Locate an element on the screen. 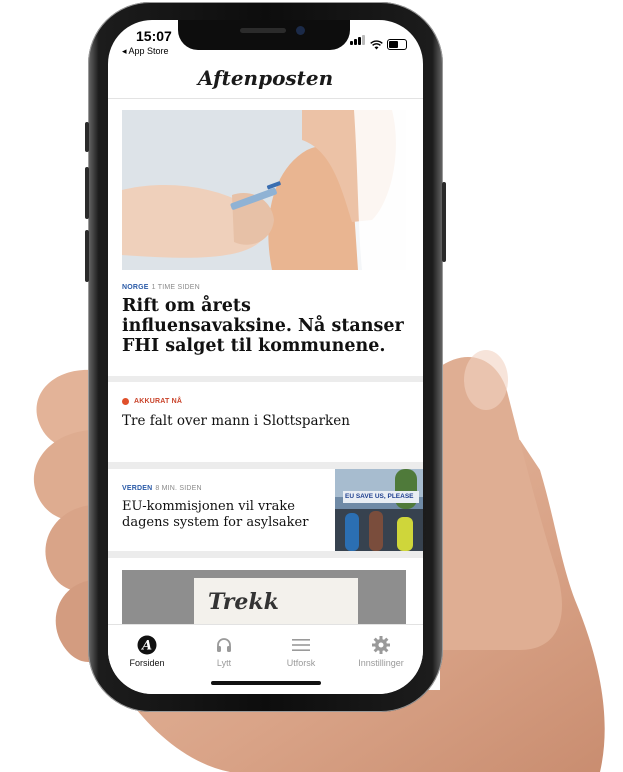 Image resolution: width=623 pixels, height=772 pixels. back-to-app-store-link: ◂ App Store is located at coordinates (145, 51).